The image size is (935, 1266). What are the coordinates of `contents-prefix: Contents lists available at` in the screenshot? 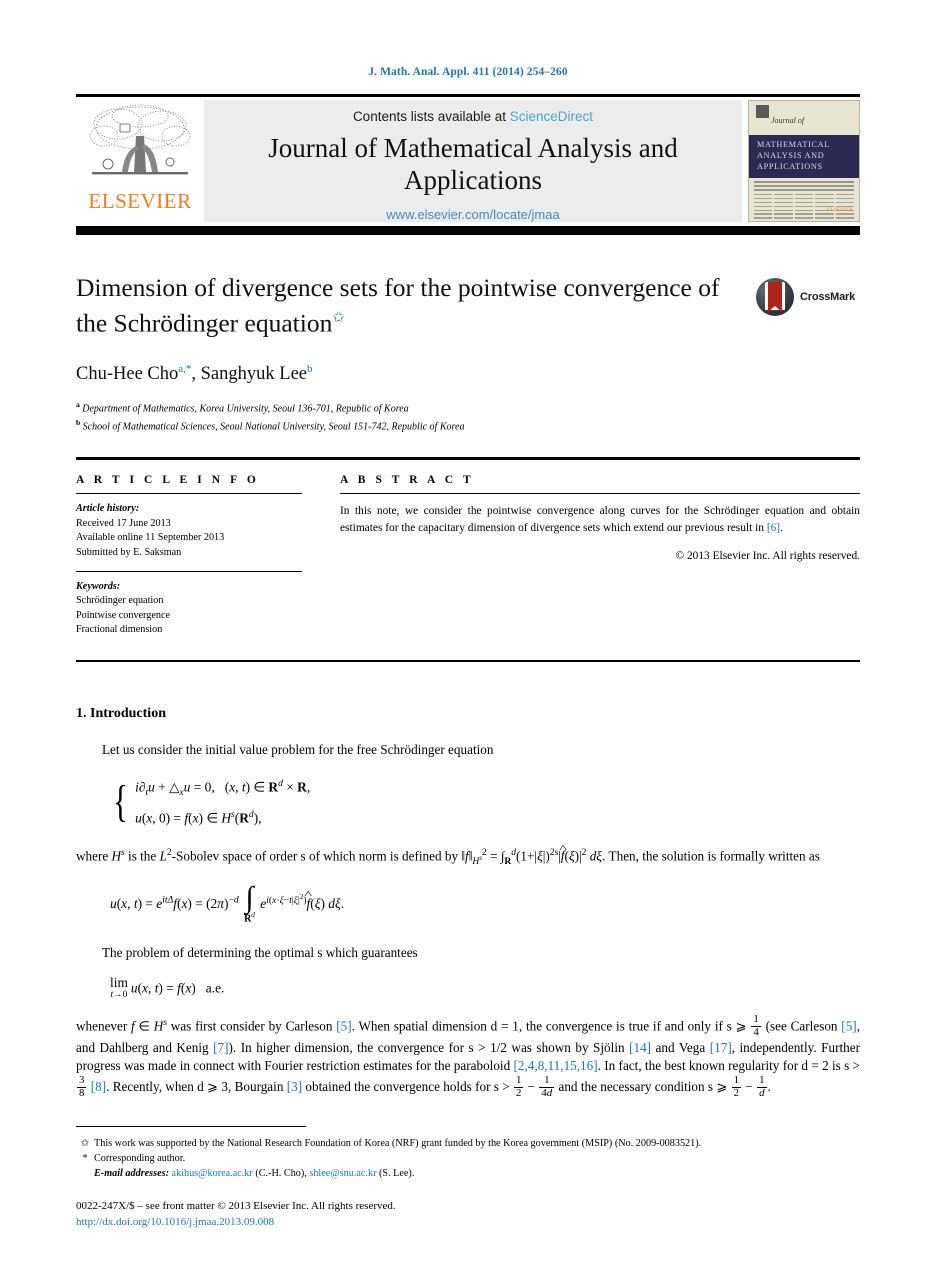 It's located at (431, 116).